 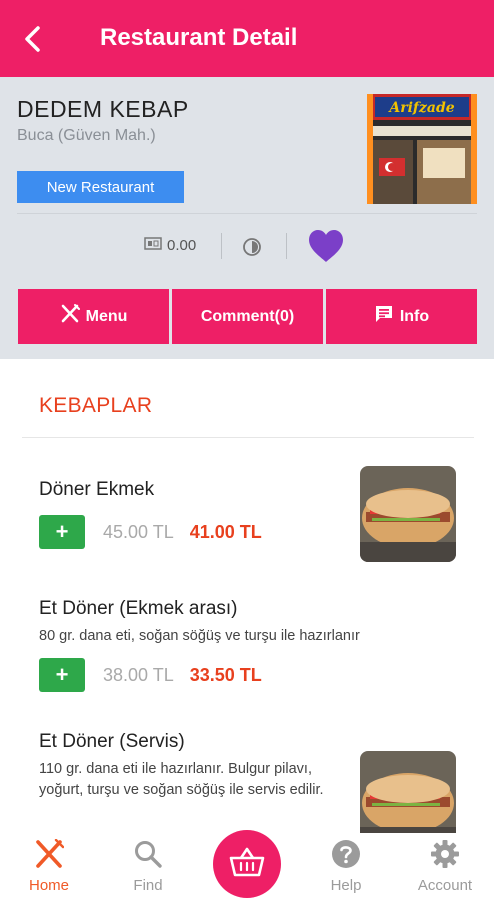 What do you see at coordinates (96, 405) in the screenshot?
I see `category-title: KEBAPLAR` at bounding box center [96, 405].